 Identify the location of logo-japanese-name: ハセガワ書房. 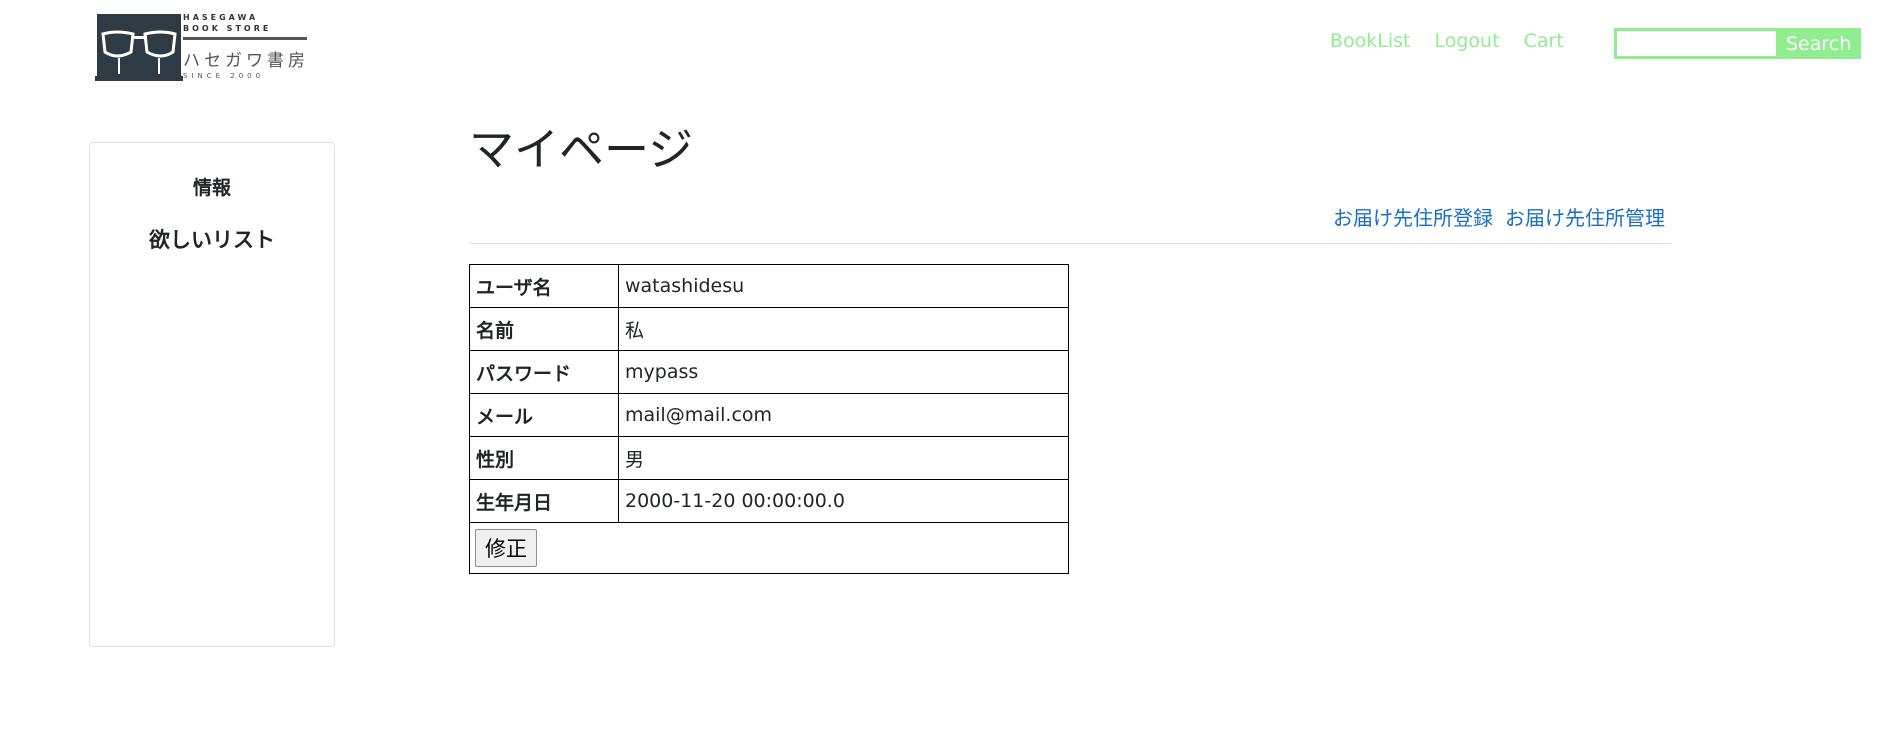
(246, 61).